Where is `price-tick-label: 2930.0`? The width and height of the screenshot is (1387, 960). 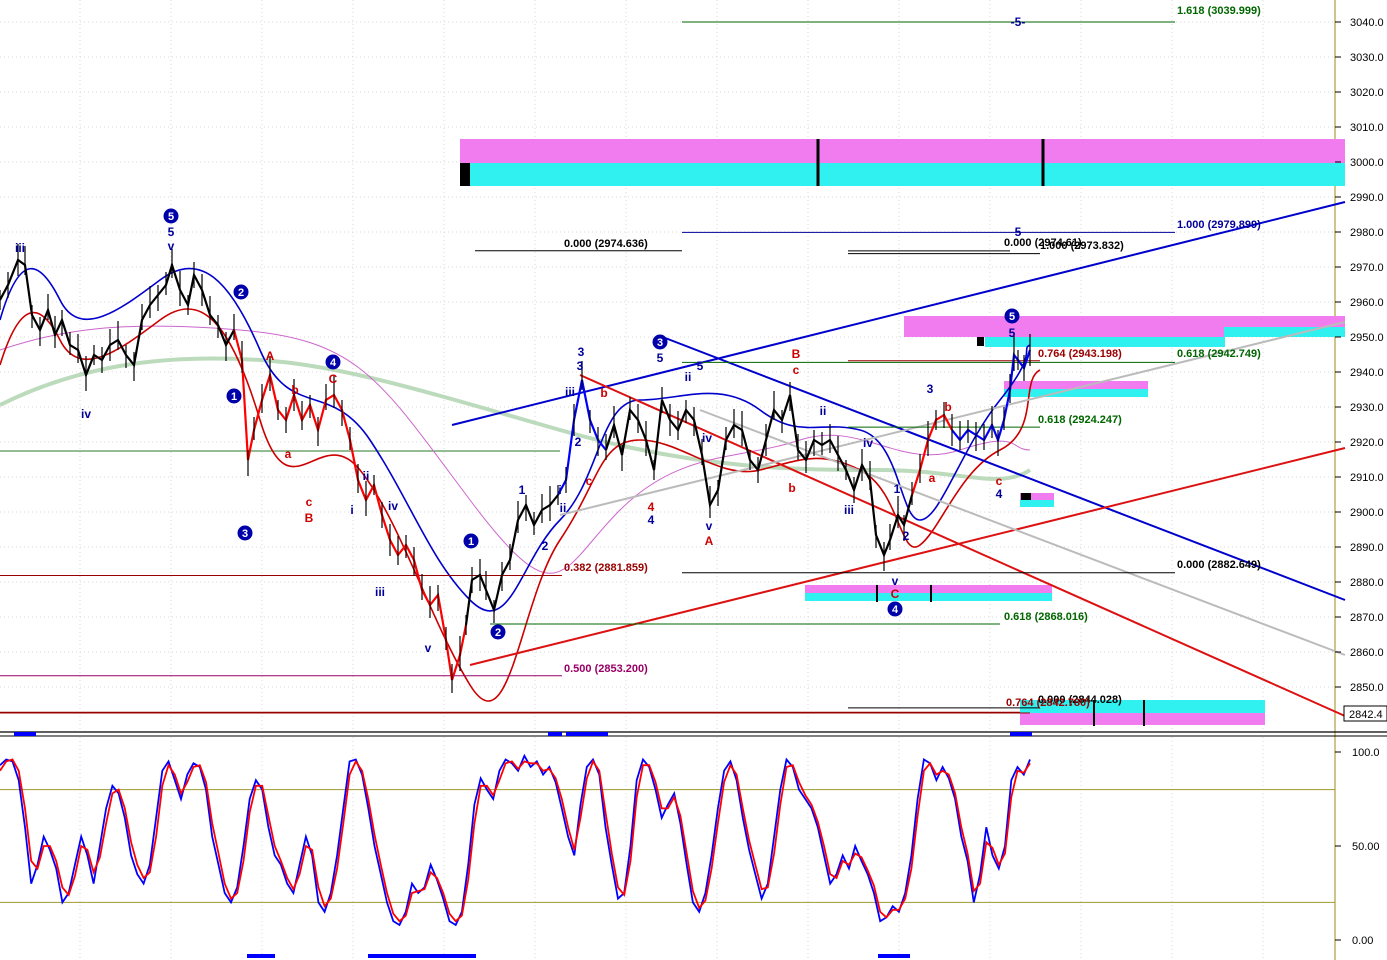
price-tick-label: 2930.0 is located at coordinates (1367, 408).